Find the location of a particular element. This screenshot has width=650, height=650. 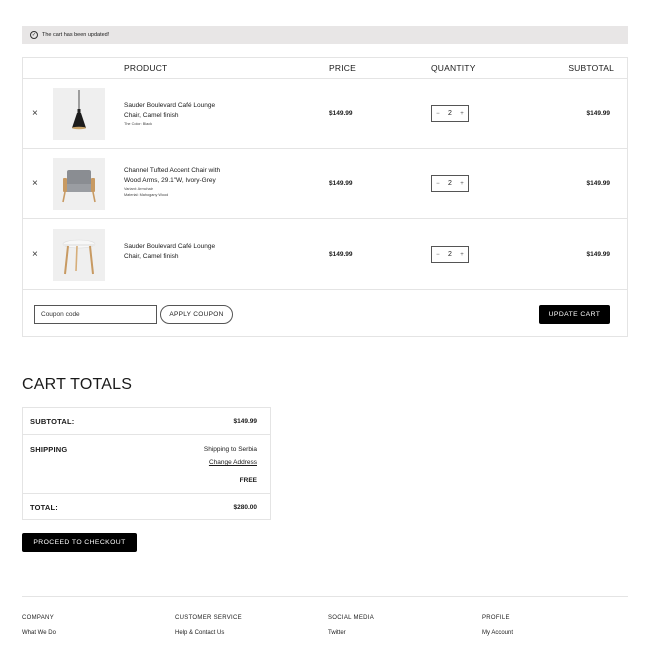

header-quantity: QUANTITY is located at coordinates (453, 68).